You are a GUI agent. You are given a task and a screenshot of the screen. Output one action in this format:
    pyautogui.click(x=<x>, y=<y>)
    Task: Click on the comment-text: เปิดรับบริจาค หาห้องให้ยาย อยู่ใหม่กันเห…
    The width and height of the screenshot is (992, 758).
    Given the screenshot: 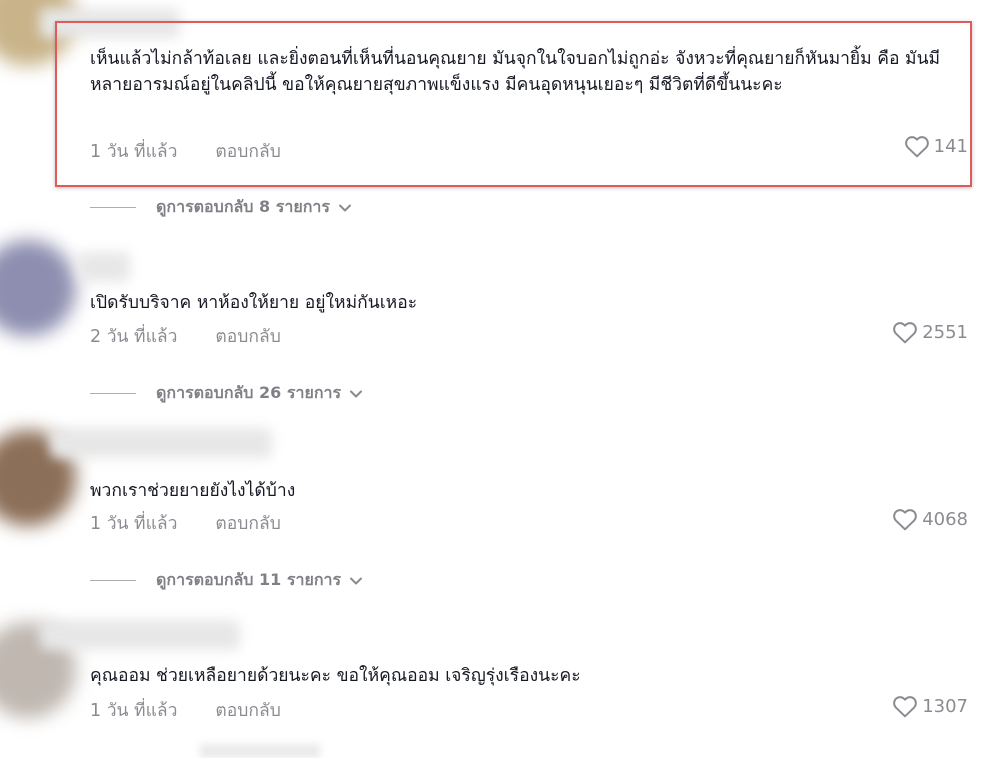 What is the action you would take?
    pyautogui.click(x=254, y=303)
    